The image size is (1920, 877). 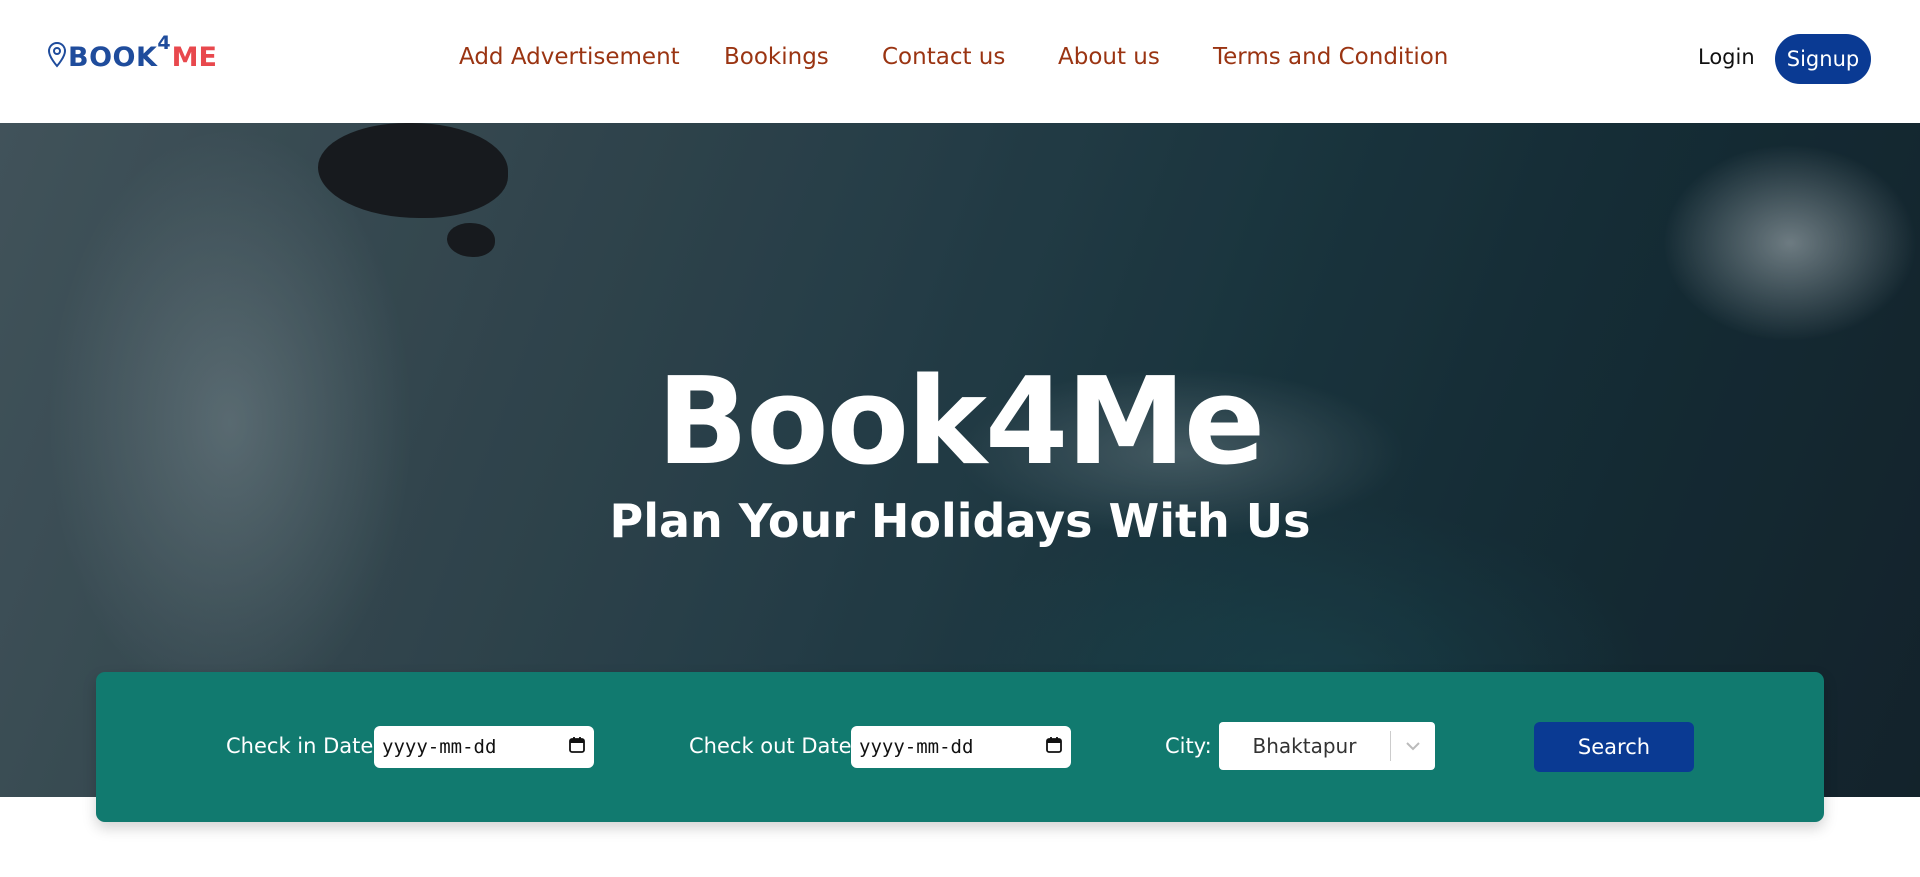 I want to click on nav-about-us: About us, so click(x=1109, y=57).